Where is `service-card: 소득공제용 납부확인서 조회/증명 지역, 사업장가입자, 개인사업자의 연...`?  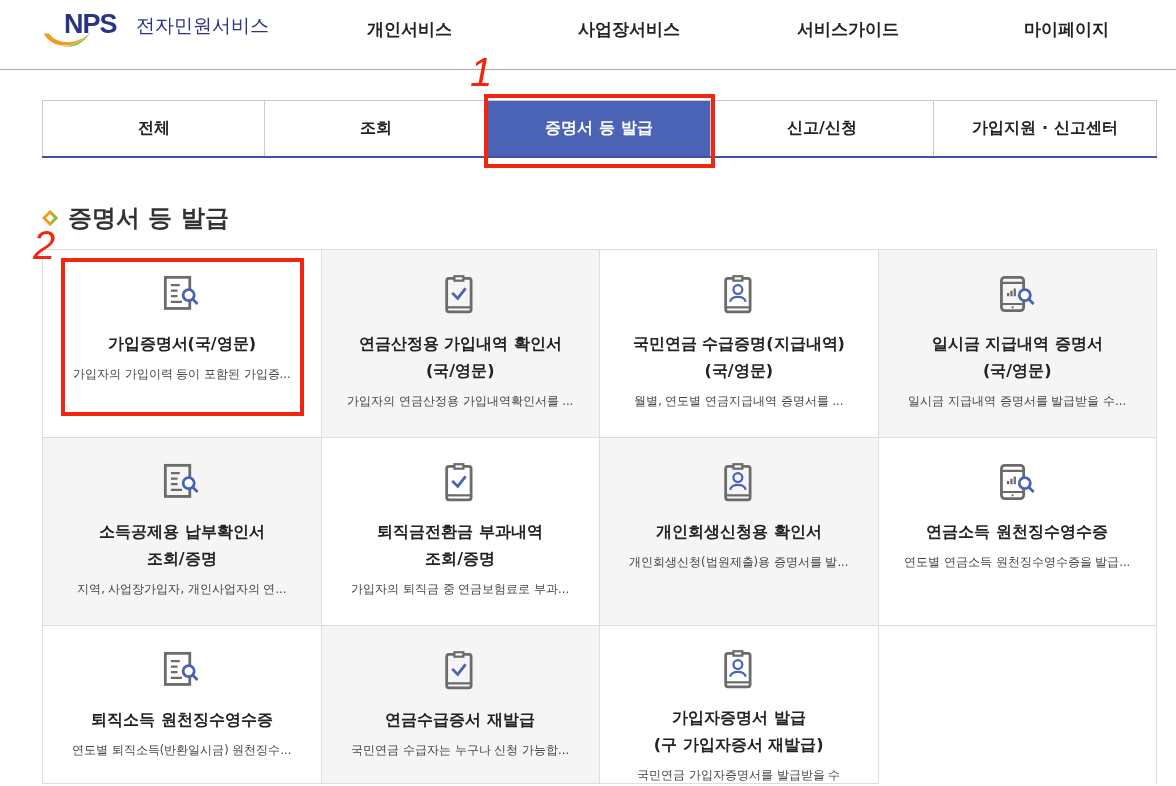
service-card: 소득공제용 납부확인서 조회/증명 지역, 사업장가입자, 개인사업자의 연... is located at coordinates (182, 532).